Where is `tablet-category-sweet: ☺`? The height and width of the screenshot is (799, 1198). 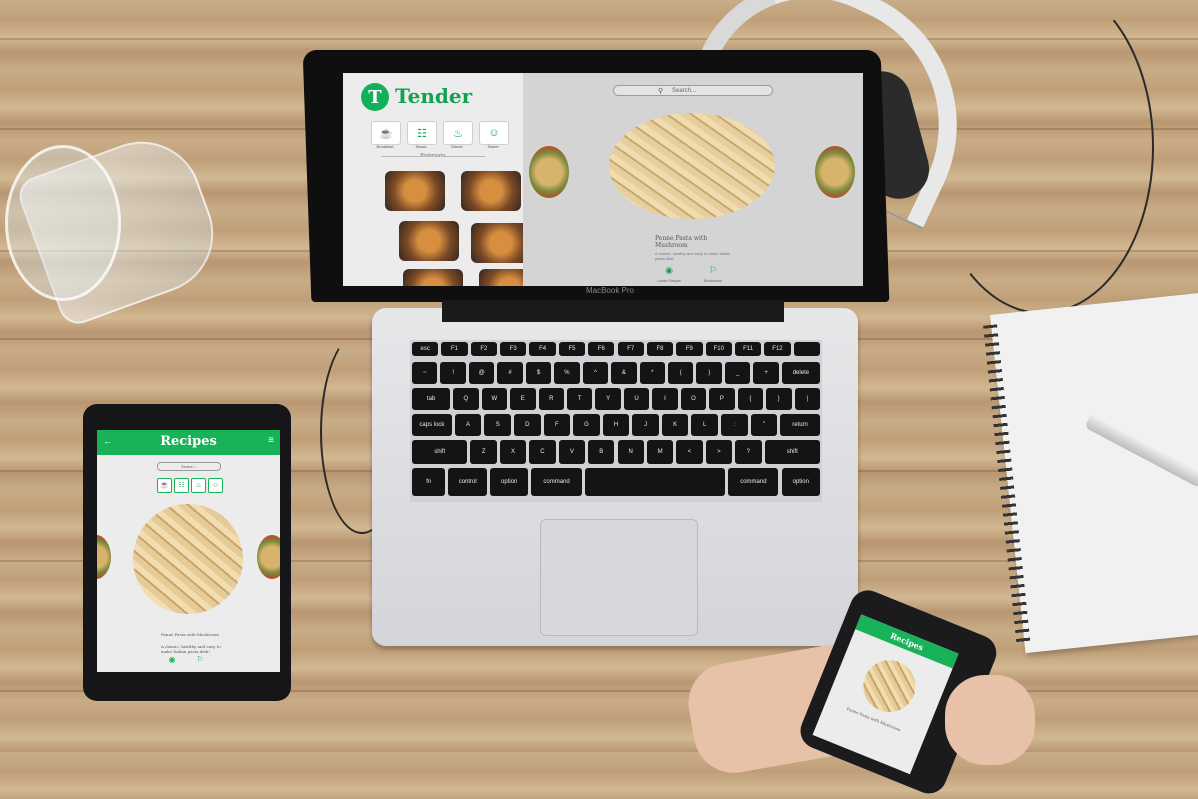
tablet-category-sweet: ☺ is located at coordinates (215, 485).